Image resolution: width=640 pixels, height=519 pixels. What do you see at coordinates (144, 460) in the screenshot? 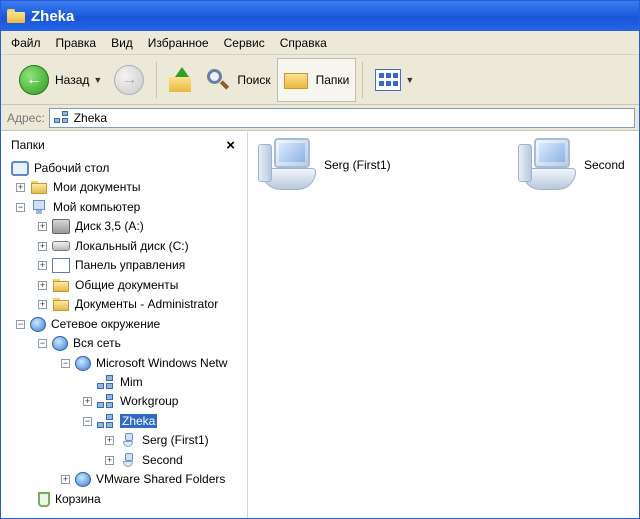
I see `tree-item-second: + Second` at bounding box center [144, 460].